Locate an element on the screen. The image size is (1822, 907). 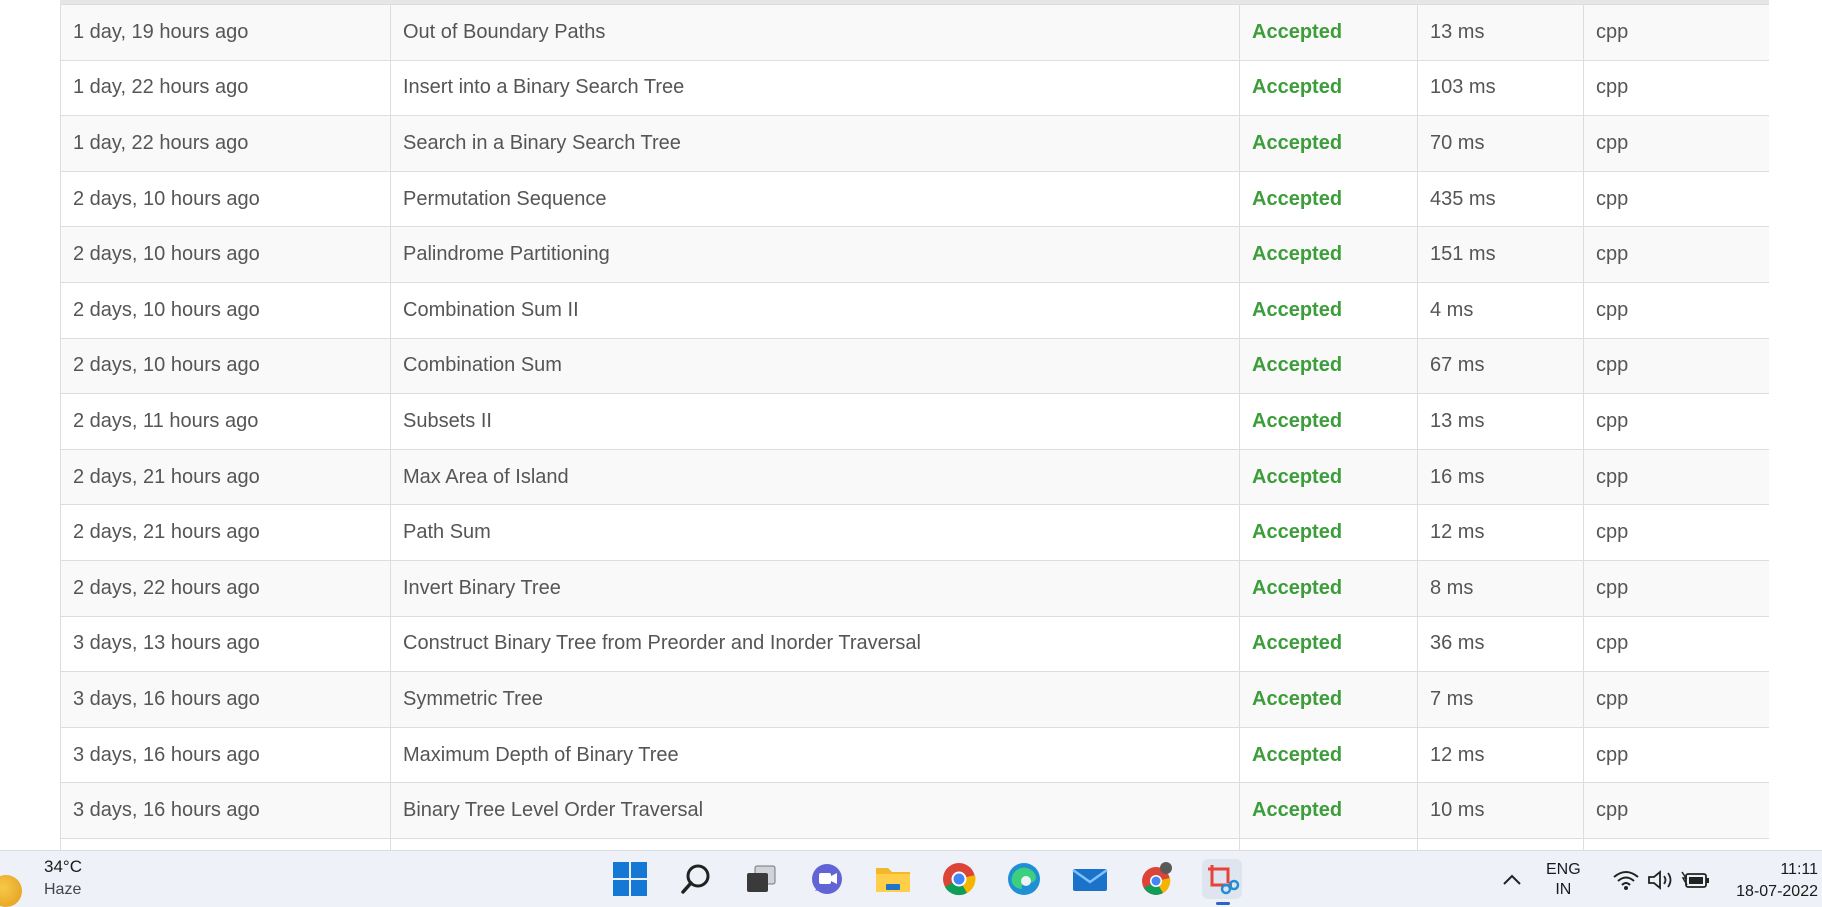
runtime-value: 67 ms is located at coordinates (1500, 366).